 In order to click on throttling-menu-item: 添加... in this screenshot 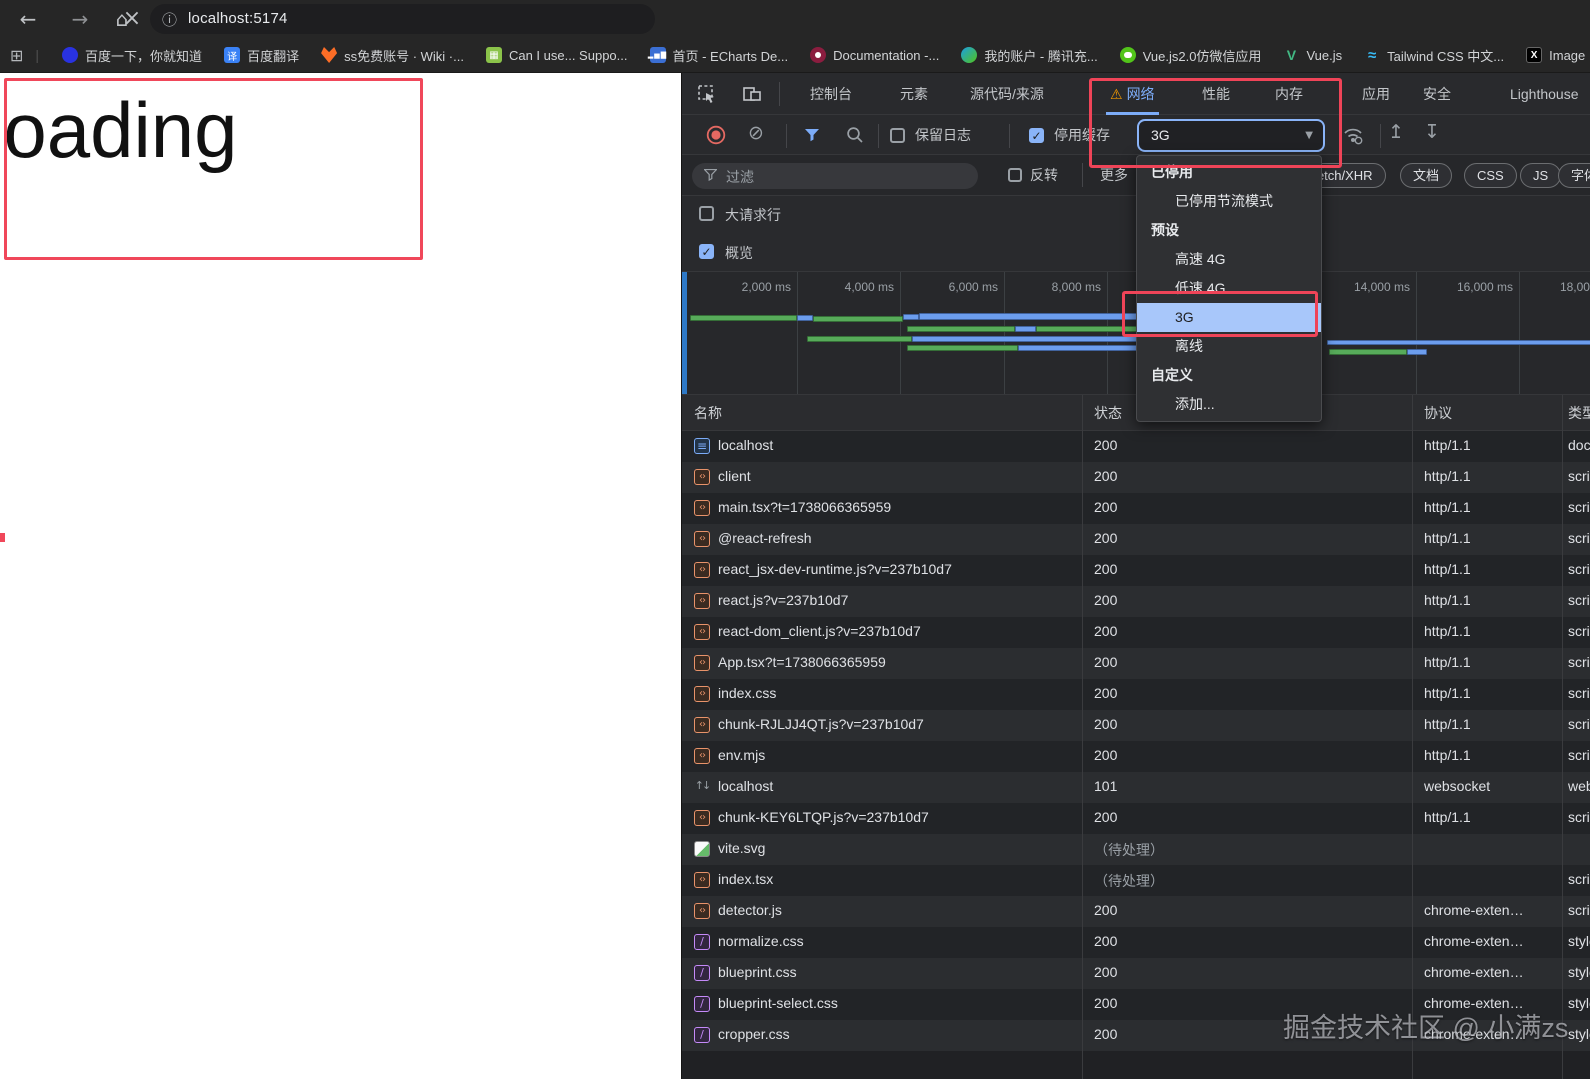, I will do `click(1229, 404)`.